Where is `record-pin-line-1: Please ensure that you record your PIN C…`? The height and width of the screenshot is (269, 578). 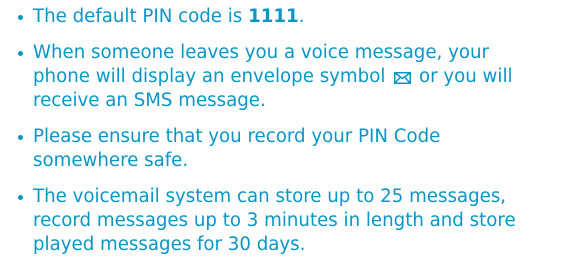
record-pin-line-1: Please ensure that you record your PIN C… is located at coordinates (237, 136).